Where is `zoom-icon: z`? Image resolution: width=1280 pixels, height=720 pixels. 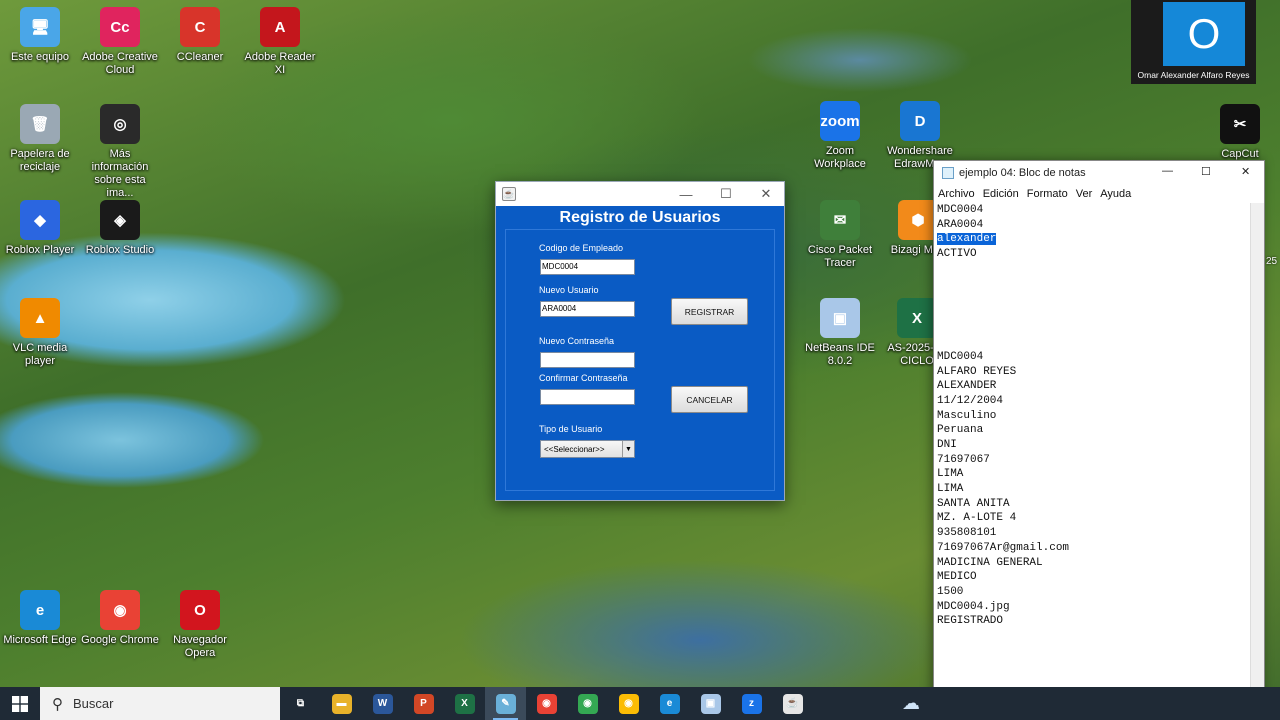
zoom-icon: z is located at coordinates (751, 703).